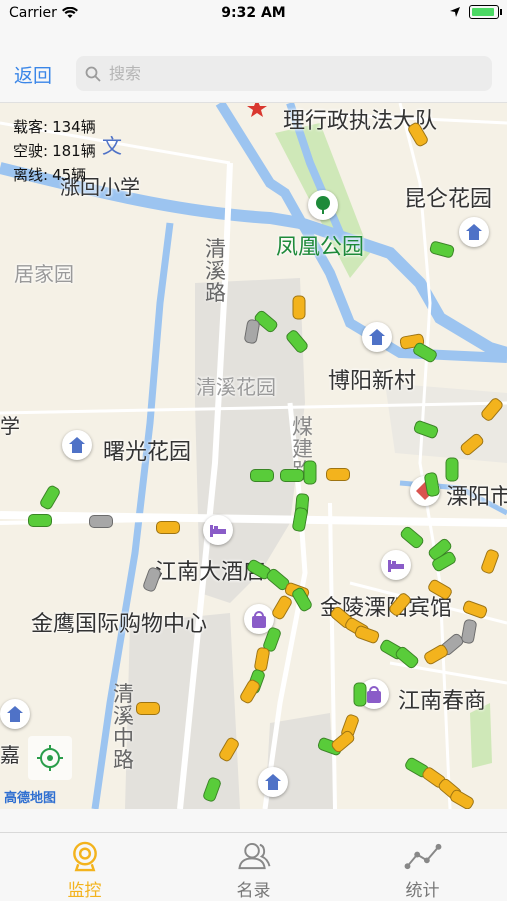 The height and width of the screenshot is (901, 507). Describe the element at coordinates (30, 798) in the screenshot. I see `map-provider-logo: 高德地图` at that location.